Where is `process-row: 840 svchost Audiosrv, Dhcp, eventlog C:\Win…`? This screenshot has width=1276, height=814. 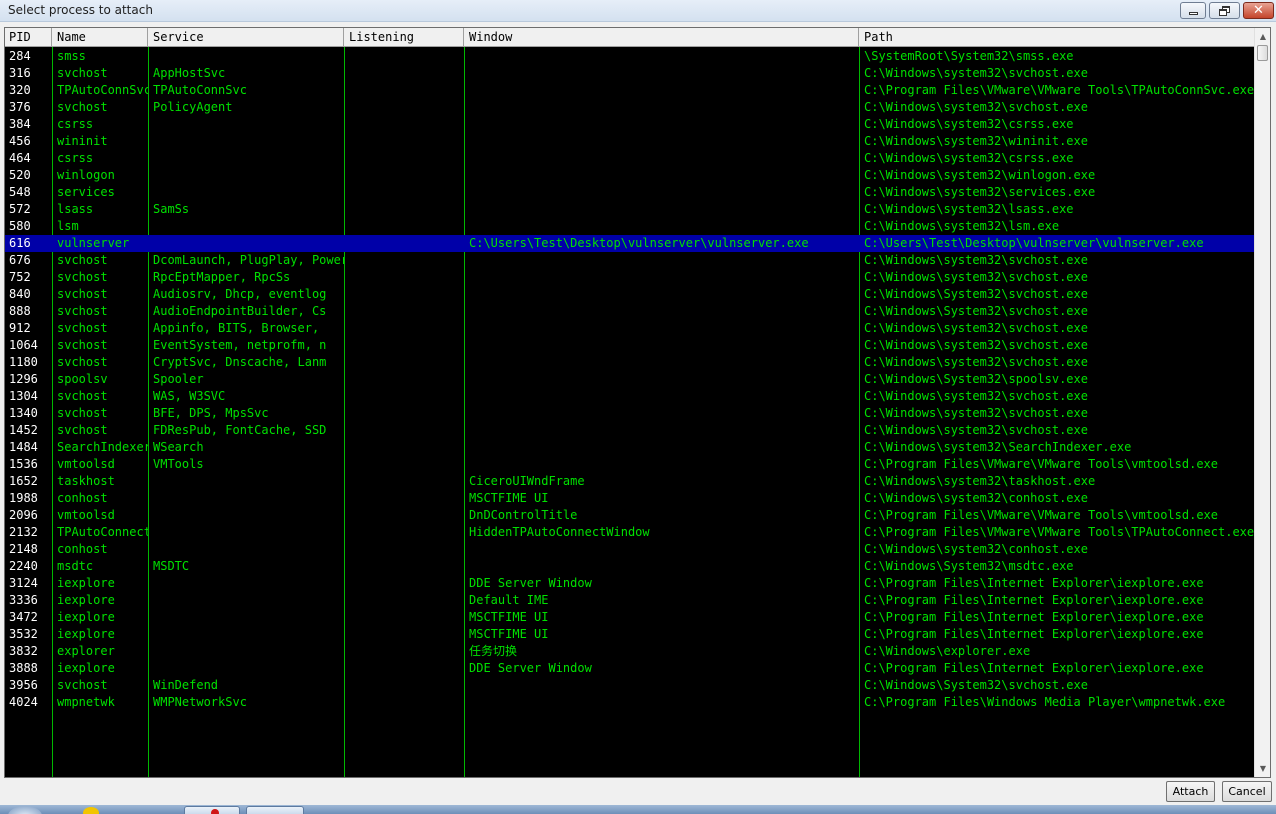 process-row: 840 svchost Audiosrv, Dhcp, eventlog C:\Win… is located at coordinates (629, 294).